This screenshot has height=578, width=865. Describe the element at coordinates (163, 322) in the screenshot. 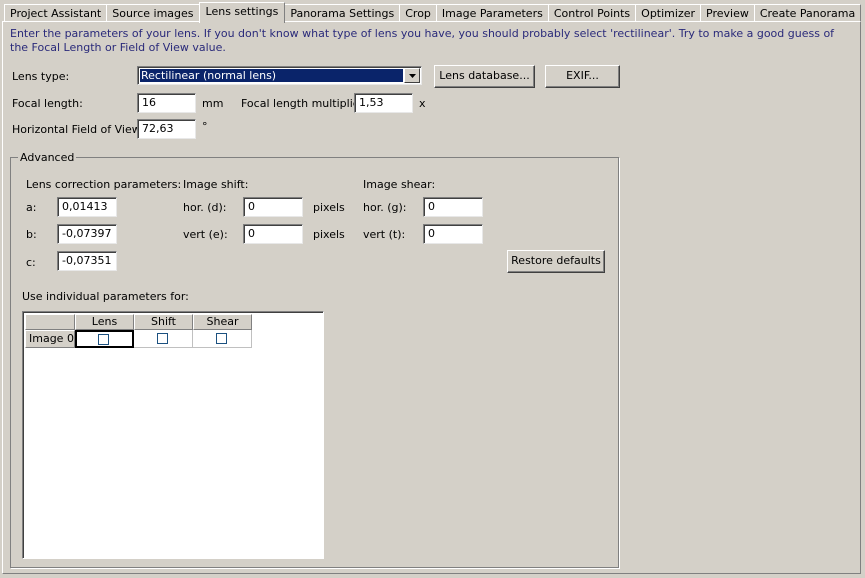

I see `grid-header-shift: Shift` at that location.